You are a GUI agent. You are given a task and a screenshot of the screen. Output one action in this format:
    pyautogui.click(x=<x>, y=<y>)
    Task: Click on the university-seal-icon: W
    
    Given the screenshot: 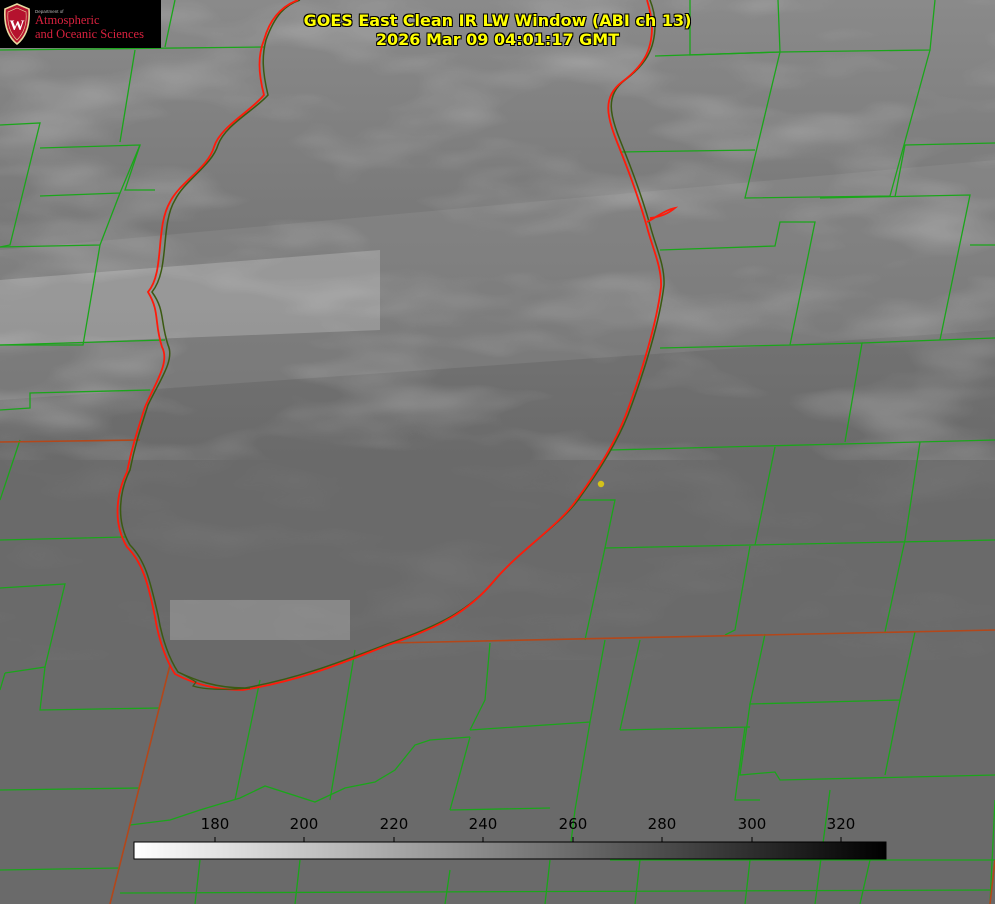 What is the action you would take?
    pyautogui.click(x=17, y=24)
    